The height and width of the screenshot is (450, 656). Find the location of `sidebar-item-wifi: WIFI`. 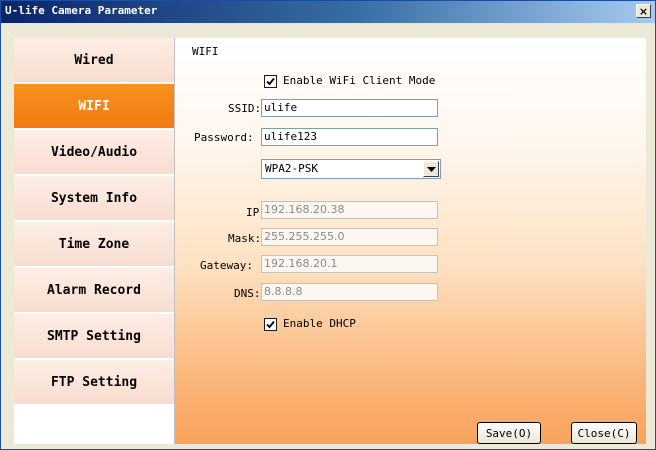

sidebar-item-wifi: WIFI is located at coordinates (94, 106).